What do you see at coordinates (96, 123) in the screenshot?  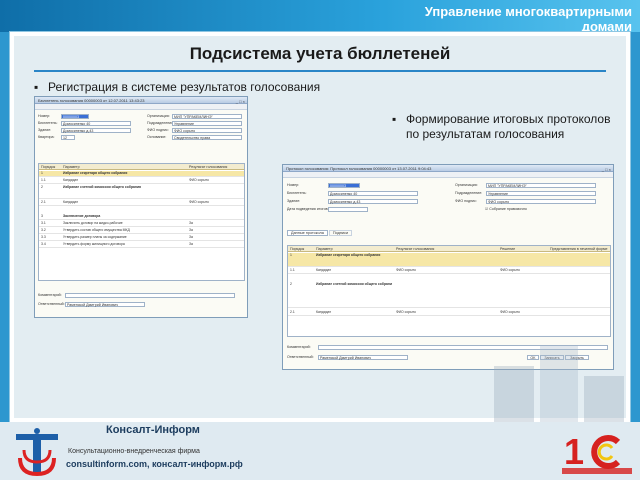 I see `ballot-bulletin-input: Домосипенко 40` at bounding box center [96, 123].